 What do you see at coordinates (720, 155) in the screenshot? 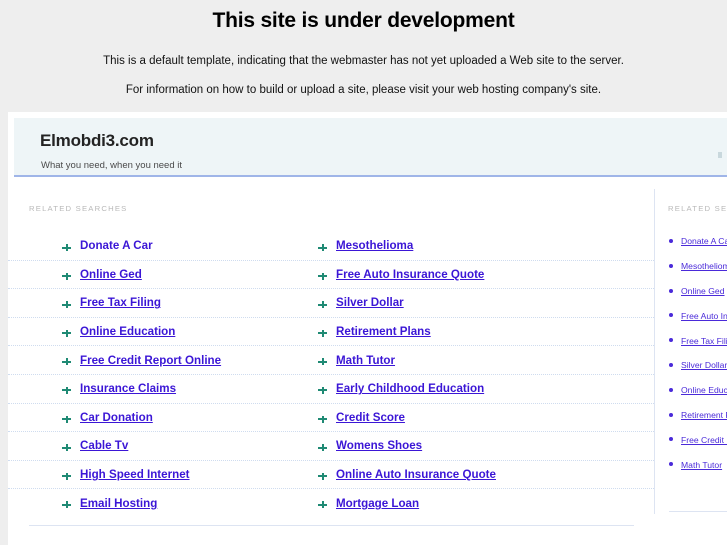
I see `header-corner-marker` at bounding box center [720, 155].